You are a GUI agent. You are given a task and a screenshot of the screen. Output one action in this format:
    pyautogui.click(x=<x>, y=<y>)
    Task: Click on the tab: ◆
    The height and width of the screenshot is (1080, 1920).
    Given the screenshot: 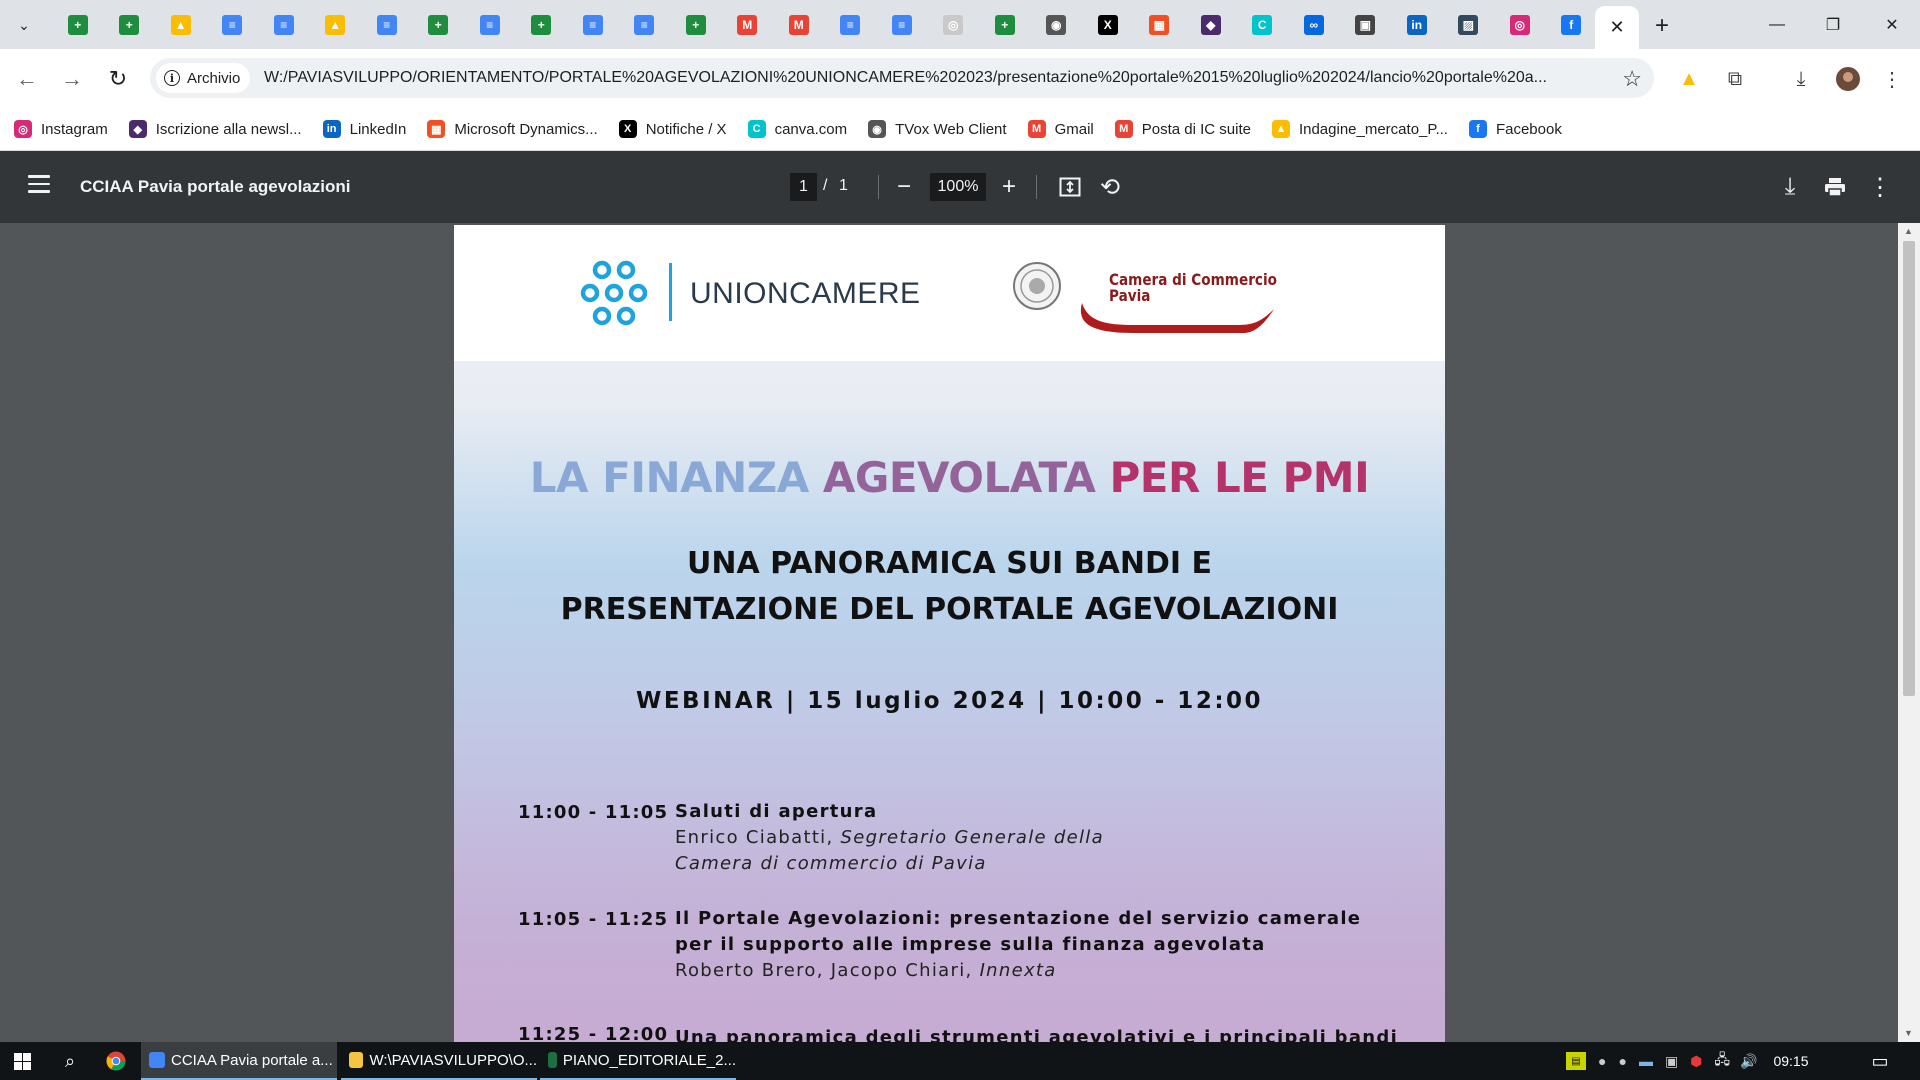 What is the action you would take?
    pyautogui.click(x=1211, y=24)
    